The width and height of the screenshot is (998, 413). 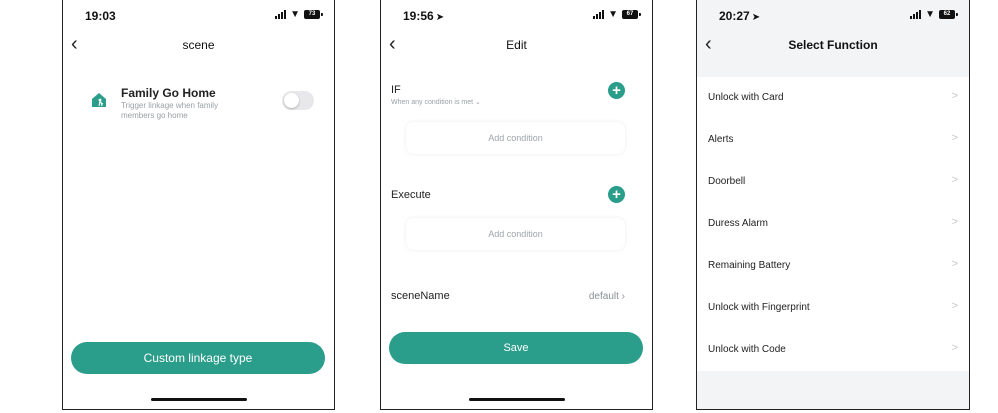 I want to click on nav-bar: ‹ Edit, so click(x=516, y=46).